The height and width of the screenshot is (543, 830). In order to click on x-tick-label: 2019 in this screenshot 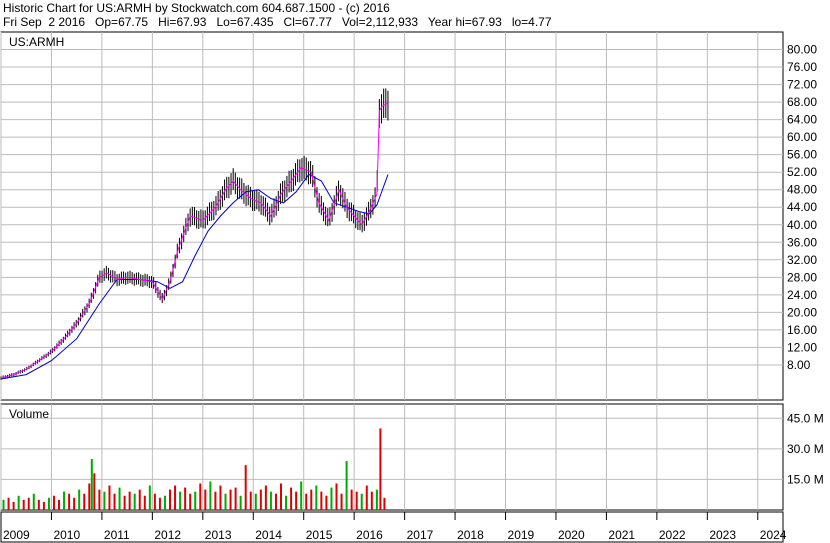, I will do `click(521, 535)`.